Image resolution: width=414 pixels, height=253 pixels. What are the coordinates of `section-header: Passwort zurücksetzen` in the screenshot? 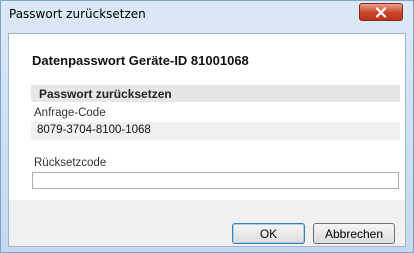 It's located at (215, 93).